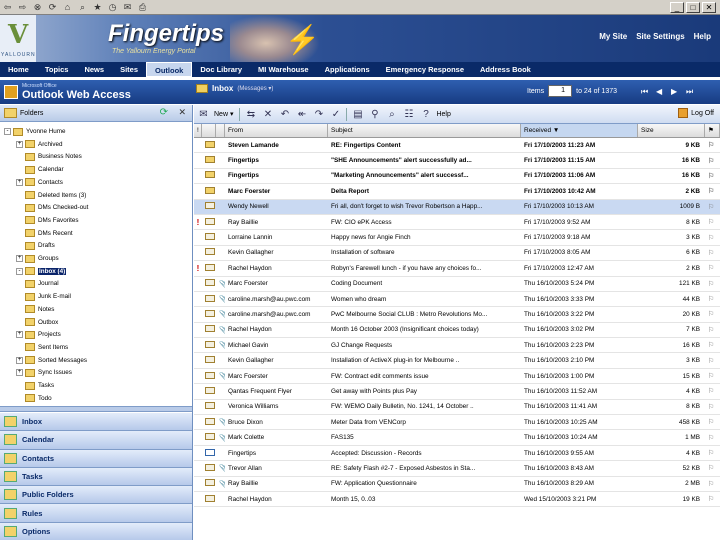  What do you see at coordinates (44, 233) in the screenshot?
I see `folder-item: DMs Recent` at bounding box center [44, 233].